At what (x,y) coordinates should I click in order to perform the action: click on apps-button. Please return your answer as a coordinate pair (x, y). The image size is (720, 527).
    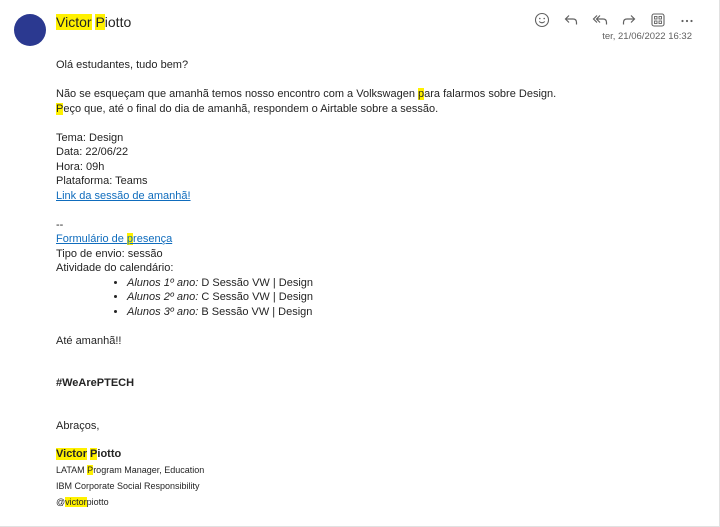
    Looking at the image, I should click on (658, 20).